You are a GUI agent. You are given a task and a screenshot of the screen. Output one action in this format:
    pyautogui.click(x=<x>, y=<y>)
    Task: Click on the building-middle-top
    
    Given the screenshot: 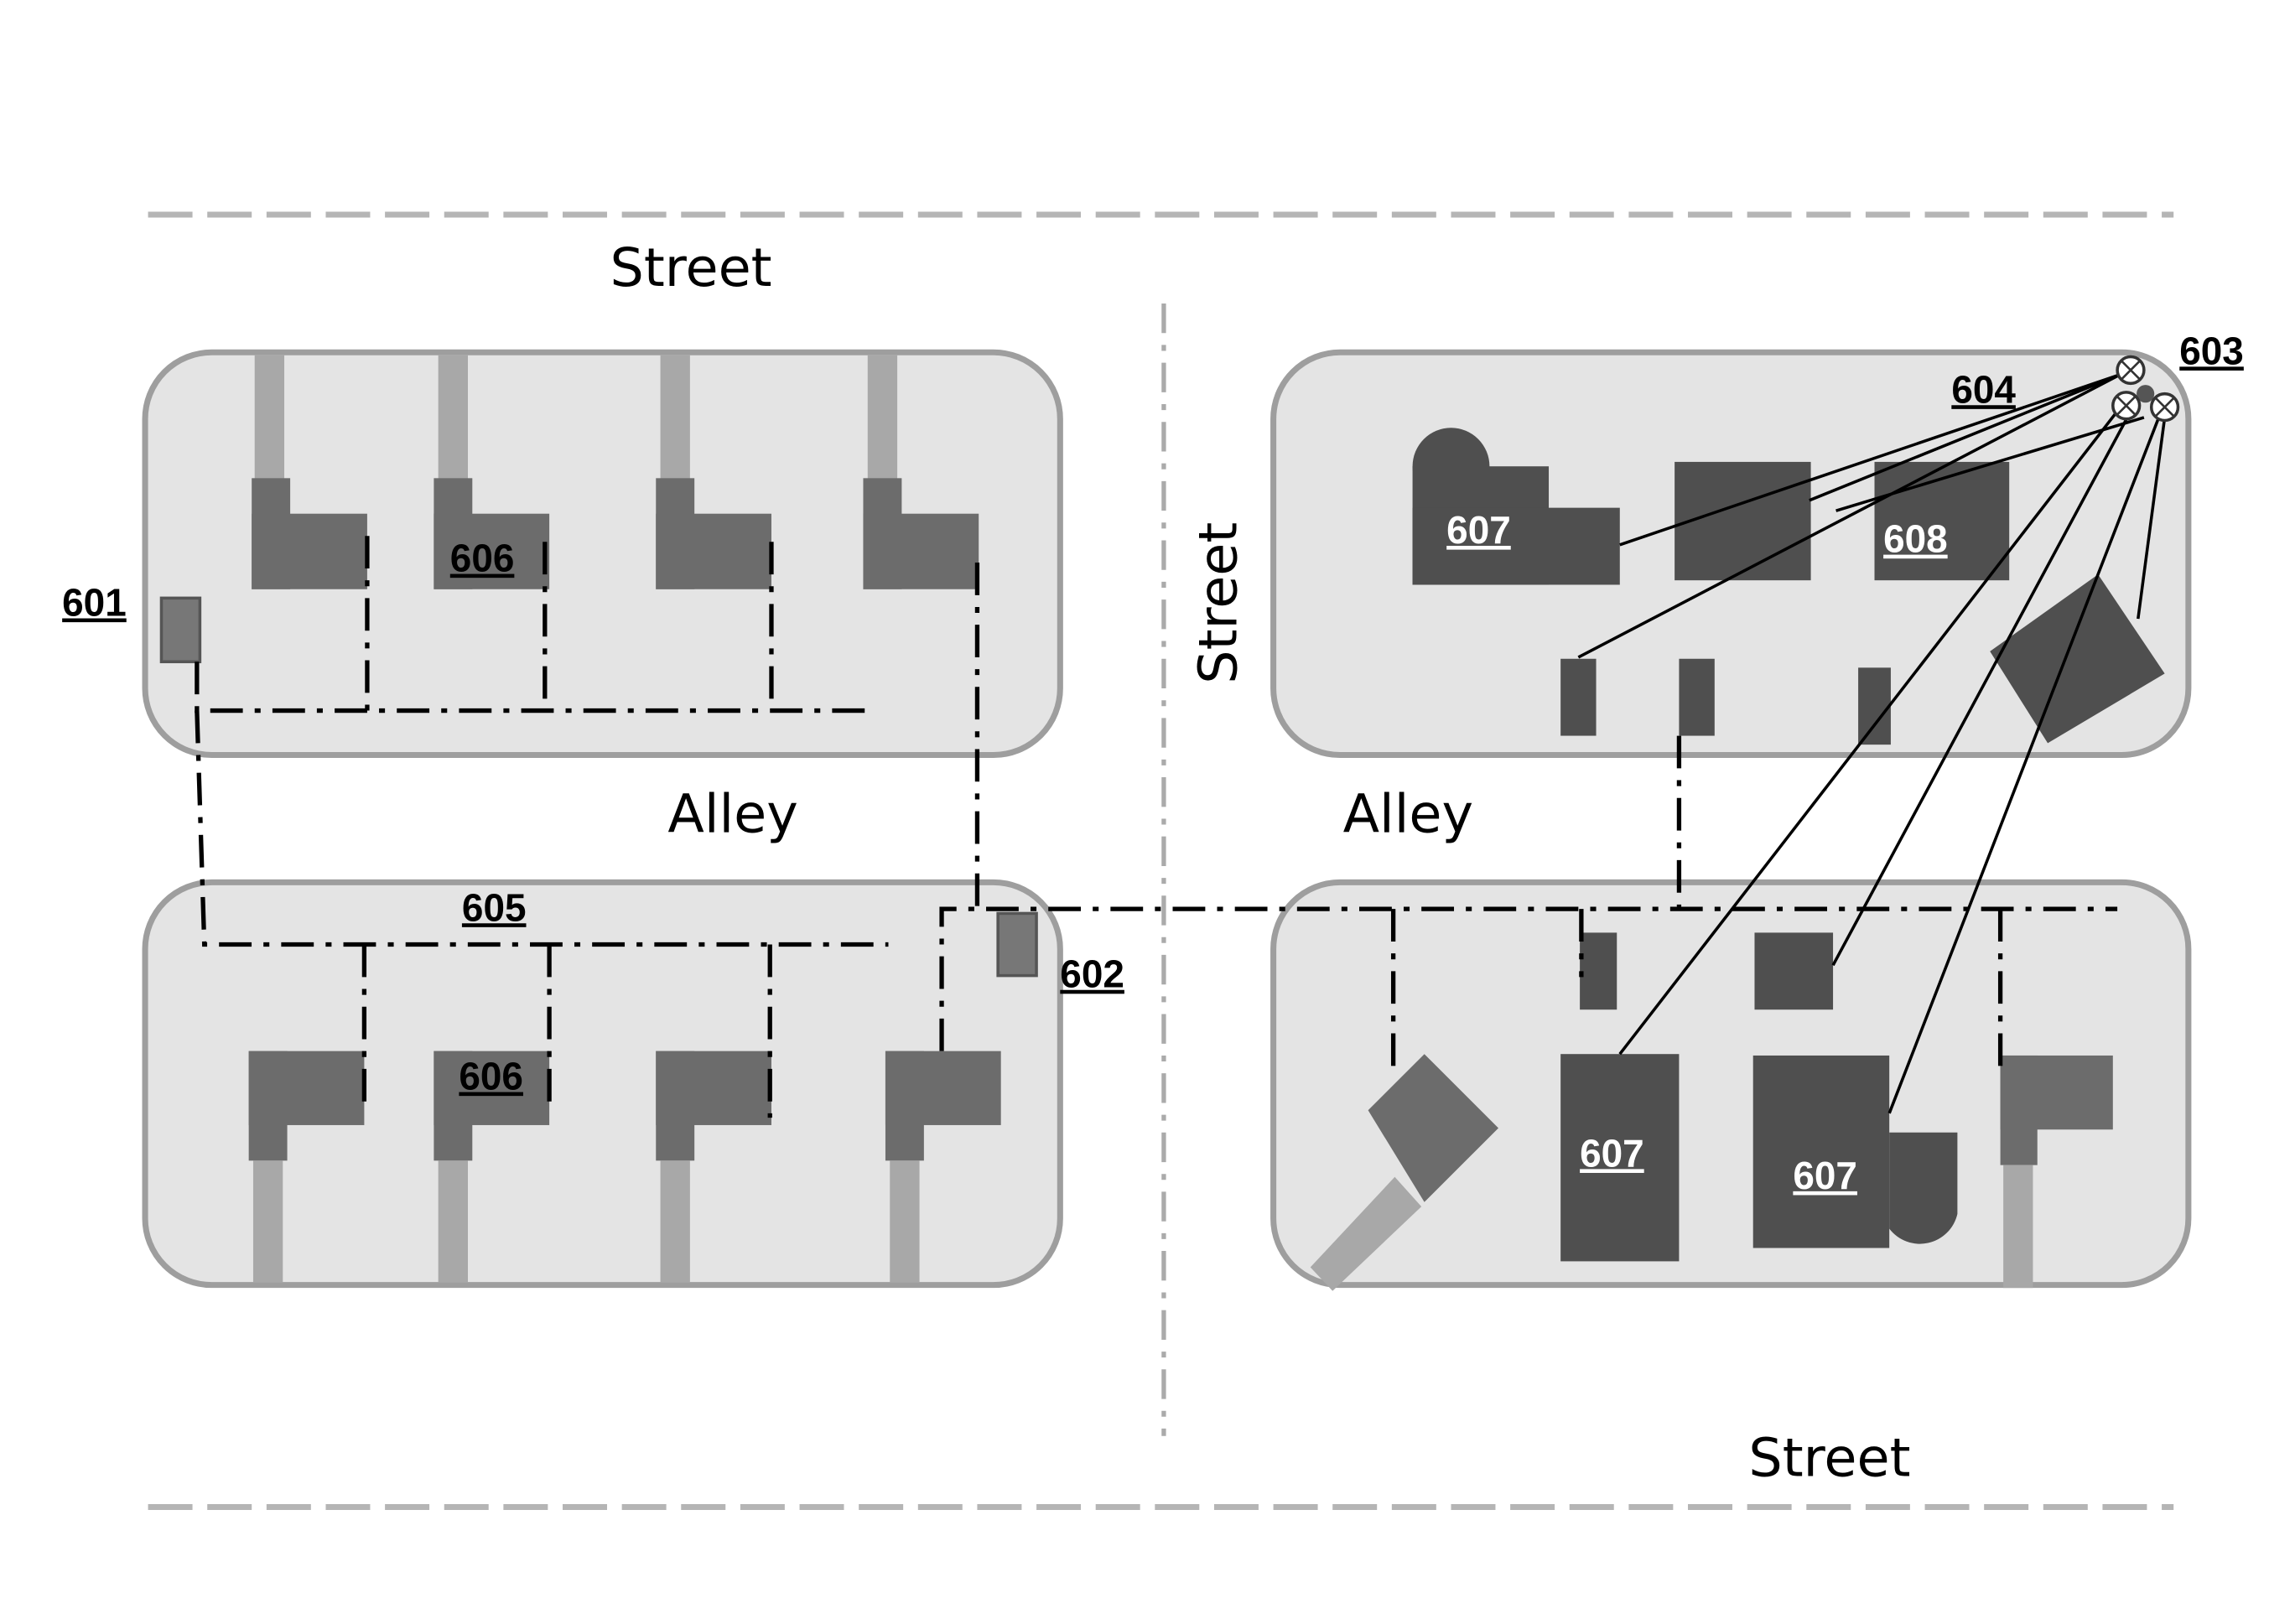 What is the action you would take?
    pyautogui.click(x=1743, y=521)
    